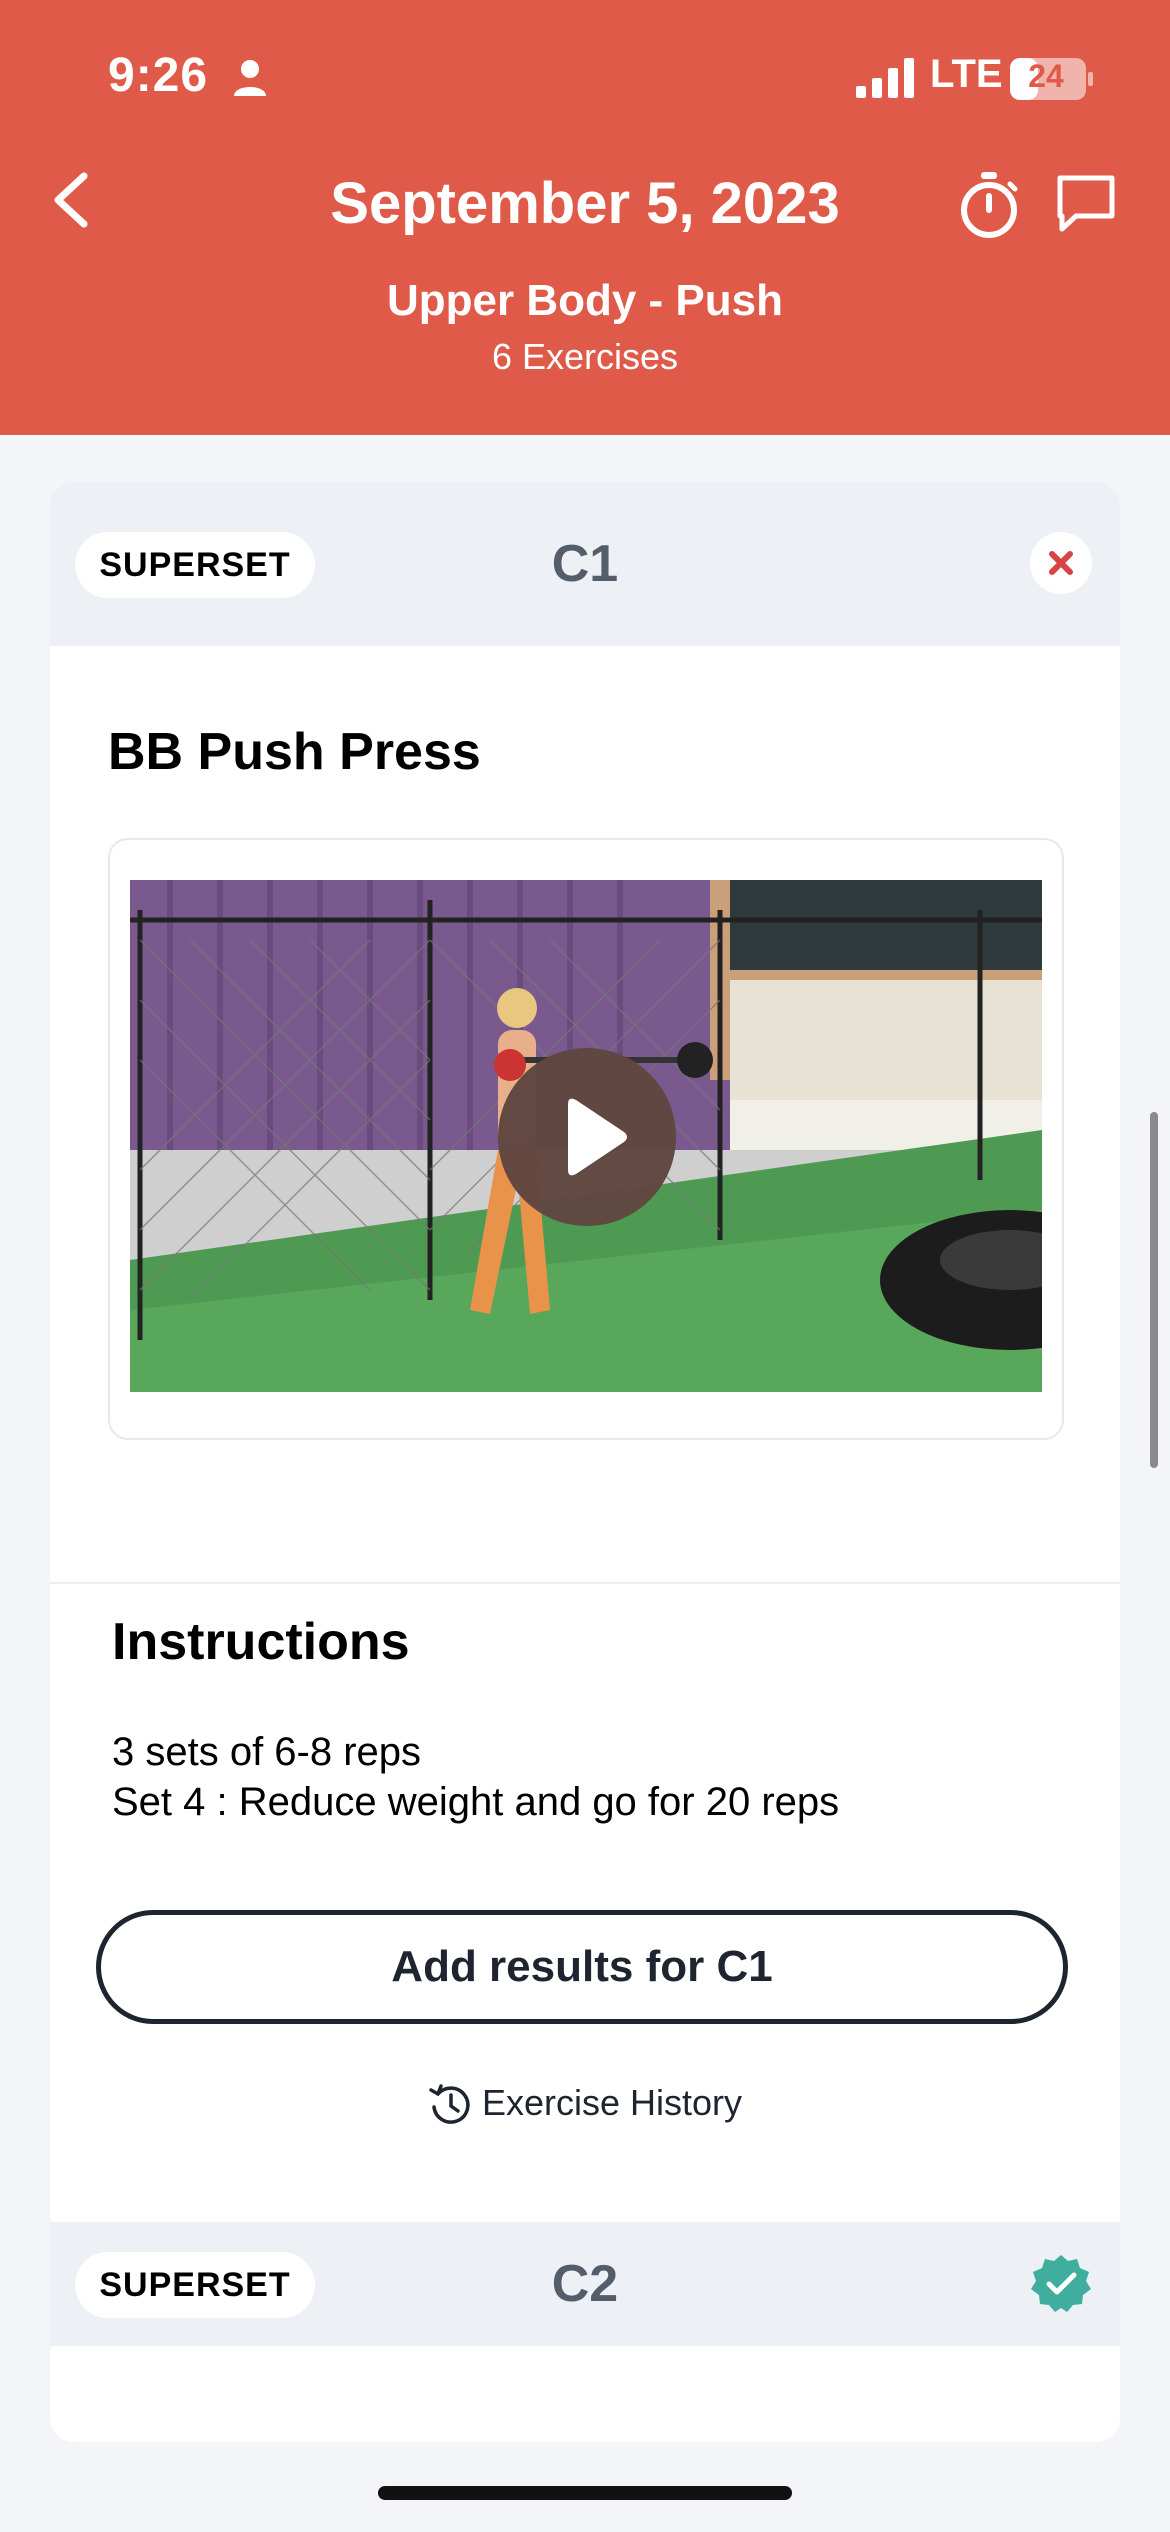  What do you see at coordinates (612, 2102) in the screenshot?
I see `history-label: Exercise History` at bounding box center [612, 2102].